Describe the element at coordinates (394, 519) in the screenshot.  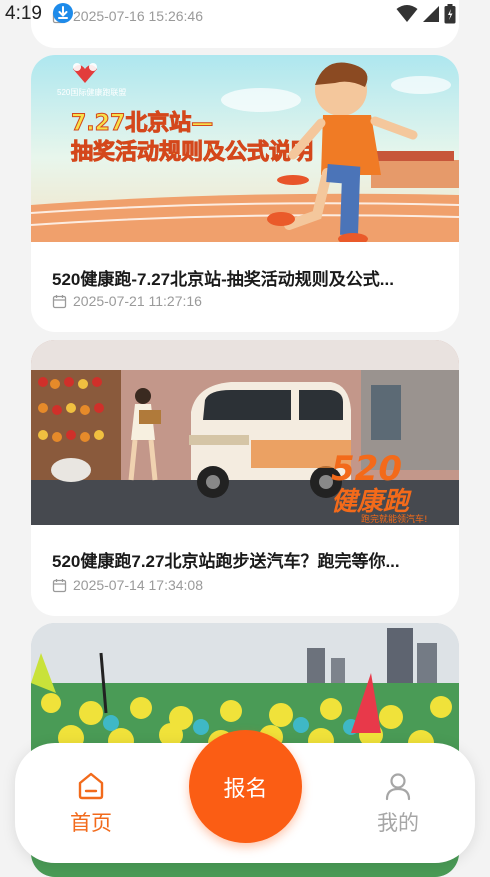
I see `banner-small-text: 跑完就能领汽车!` at that location.